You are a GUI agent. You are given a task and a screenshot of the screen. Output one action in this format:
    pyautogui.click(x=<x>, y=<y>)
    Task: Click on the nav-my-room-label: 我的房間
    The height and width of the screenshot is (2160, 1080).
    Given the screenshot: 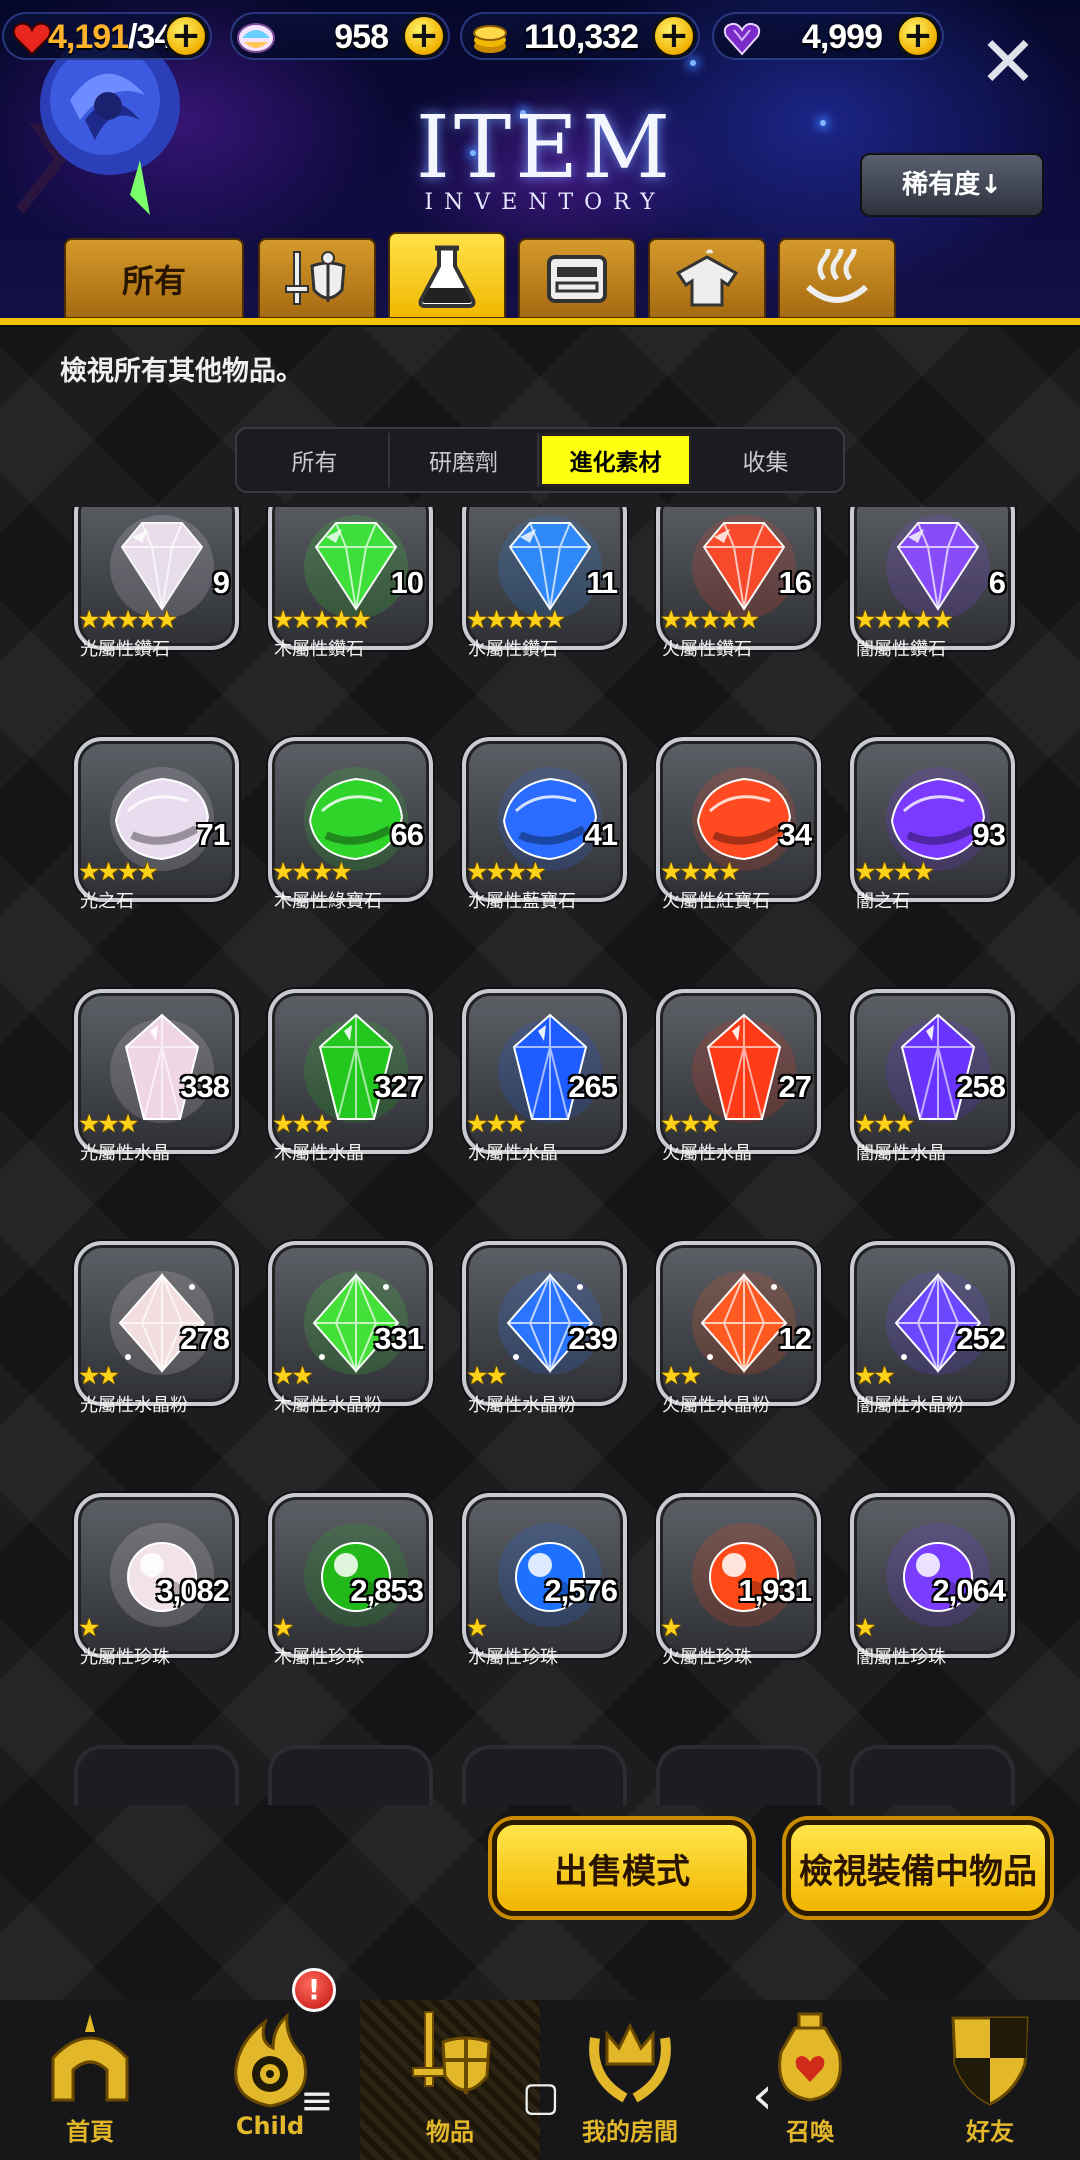 What is the action you would take?
    pyautogui.click(x=630, y=2132)
    